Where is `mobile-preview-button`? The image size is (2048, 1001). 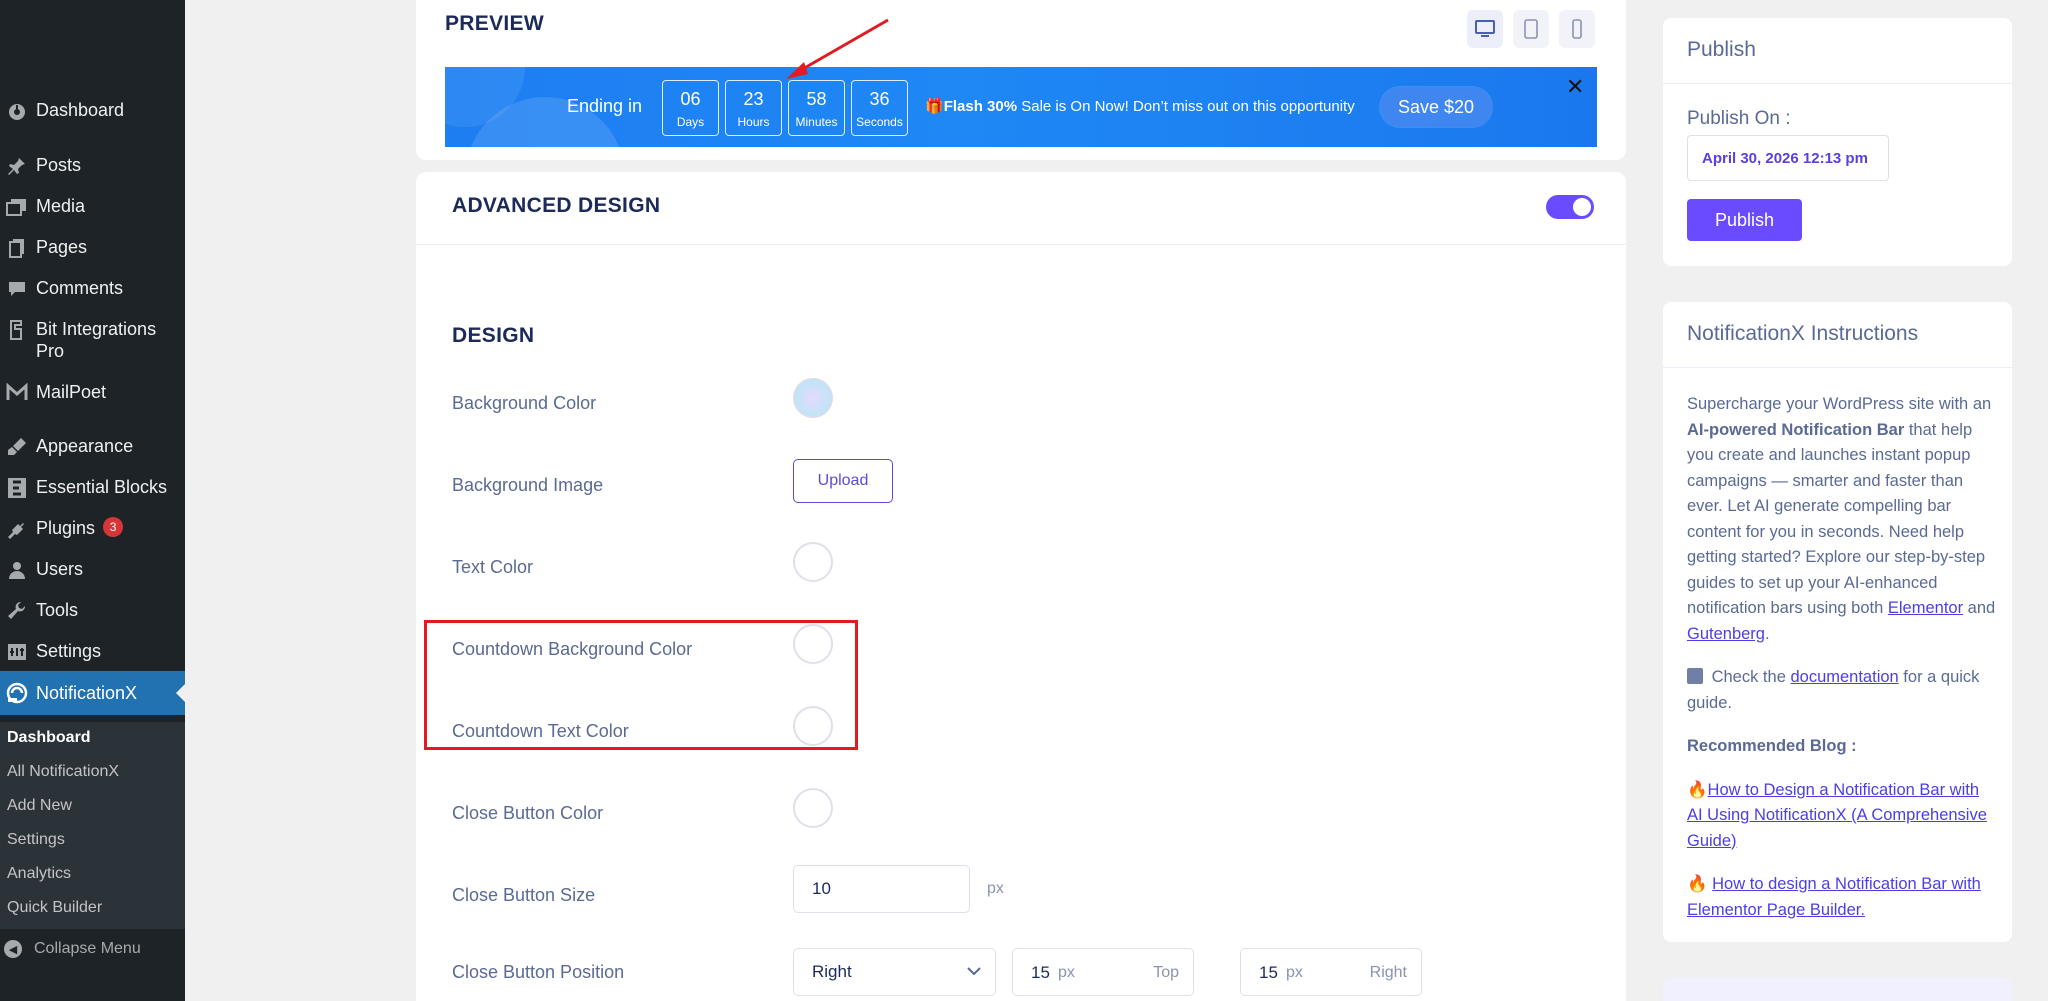
mobile-preview-button is located at coordinates (1577, 29).